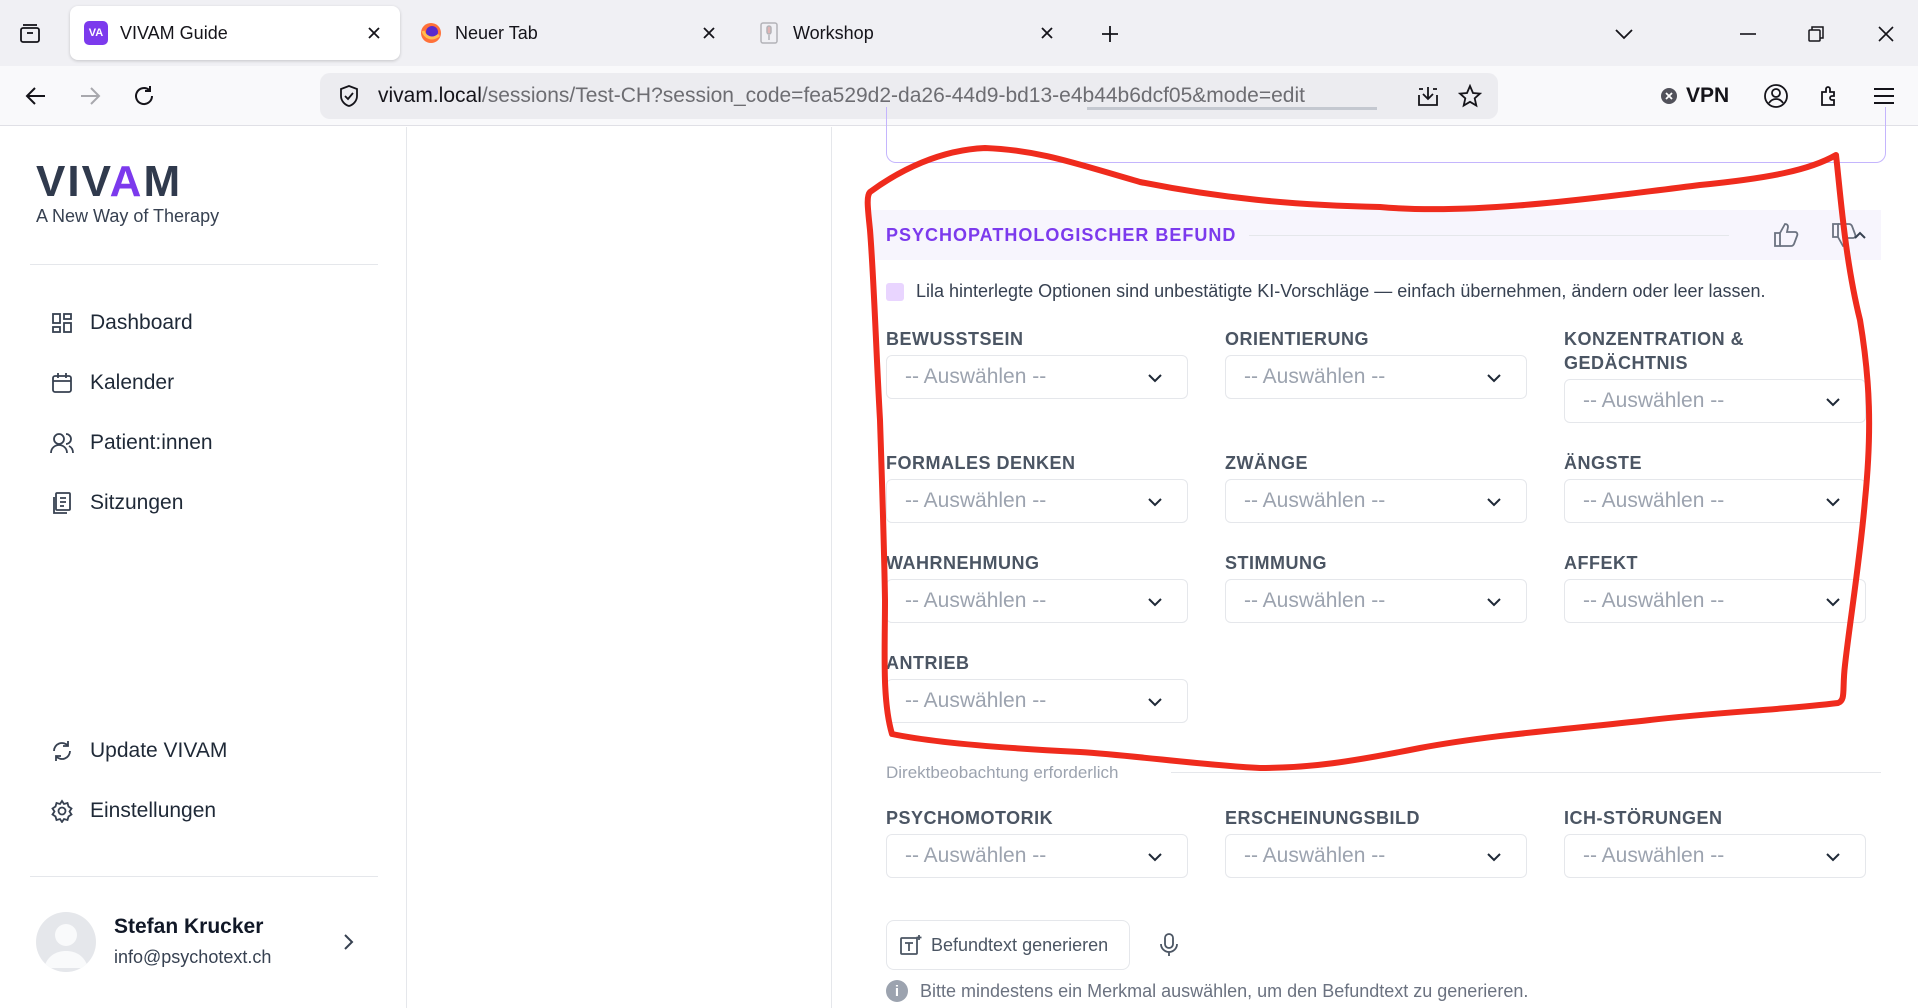  What do you see at coordinates (1715, 401) in the screenshot?
I see `konzentration-select: -- Auswählen --` at bounding box center [1715, 401].